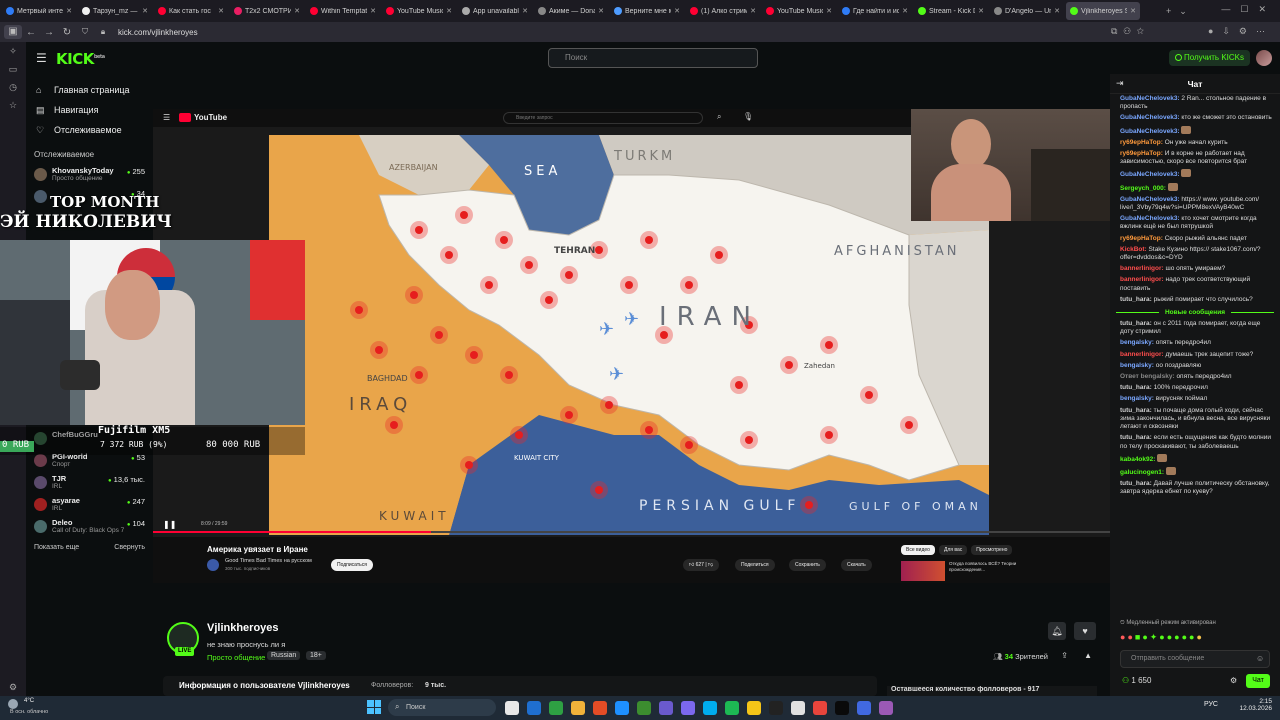 The width and height of the screenshot is (1280, 720). I want to click on chat-message: bannerlinigor: шо опять умираем?, so click(1195, 269).